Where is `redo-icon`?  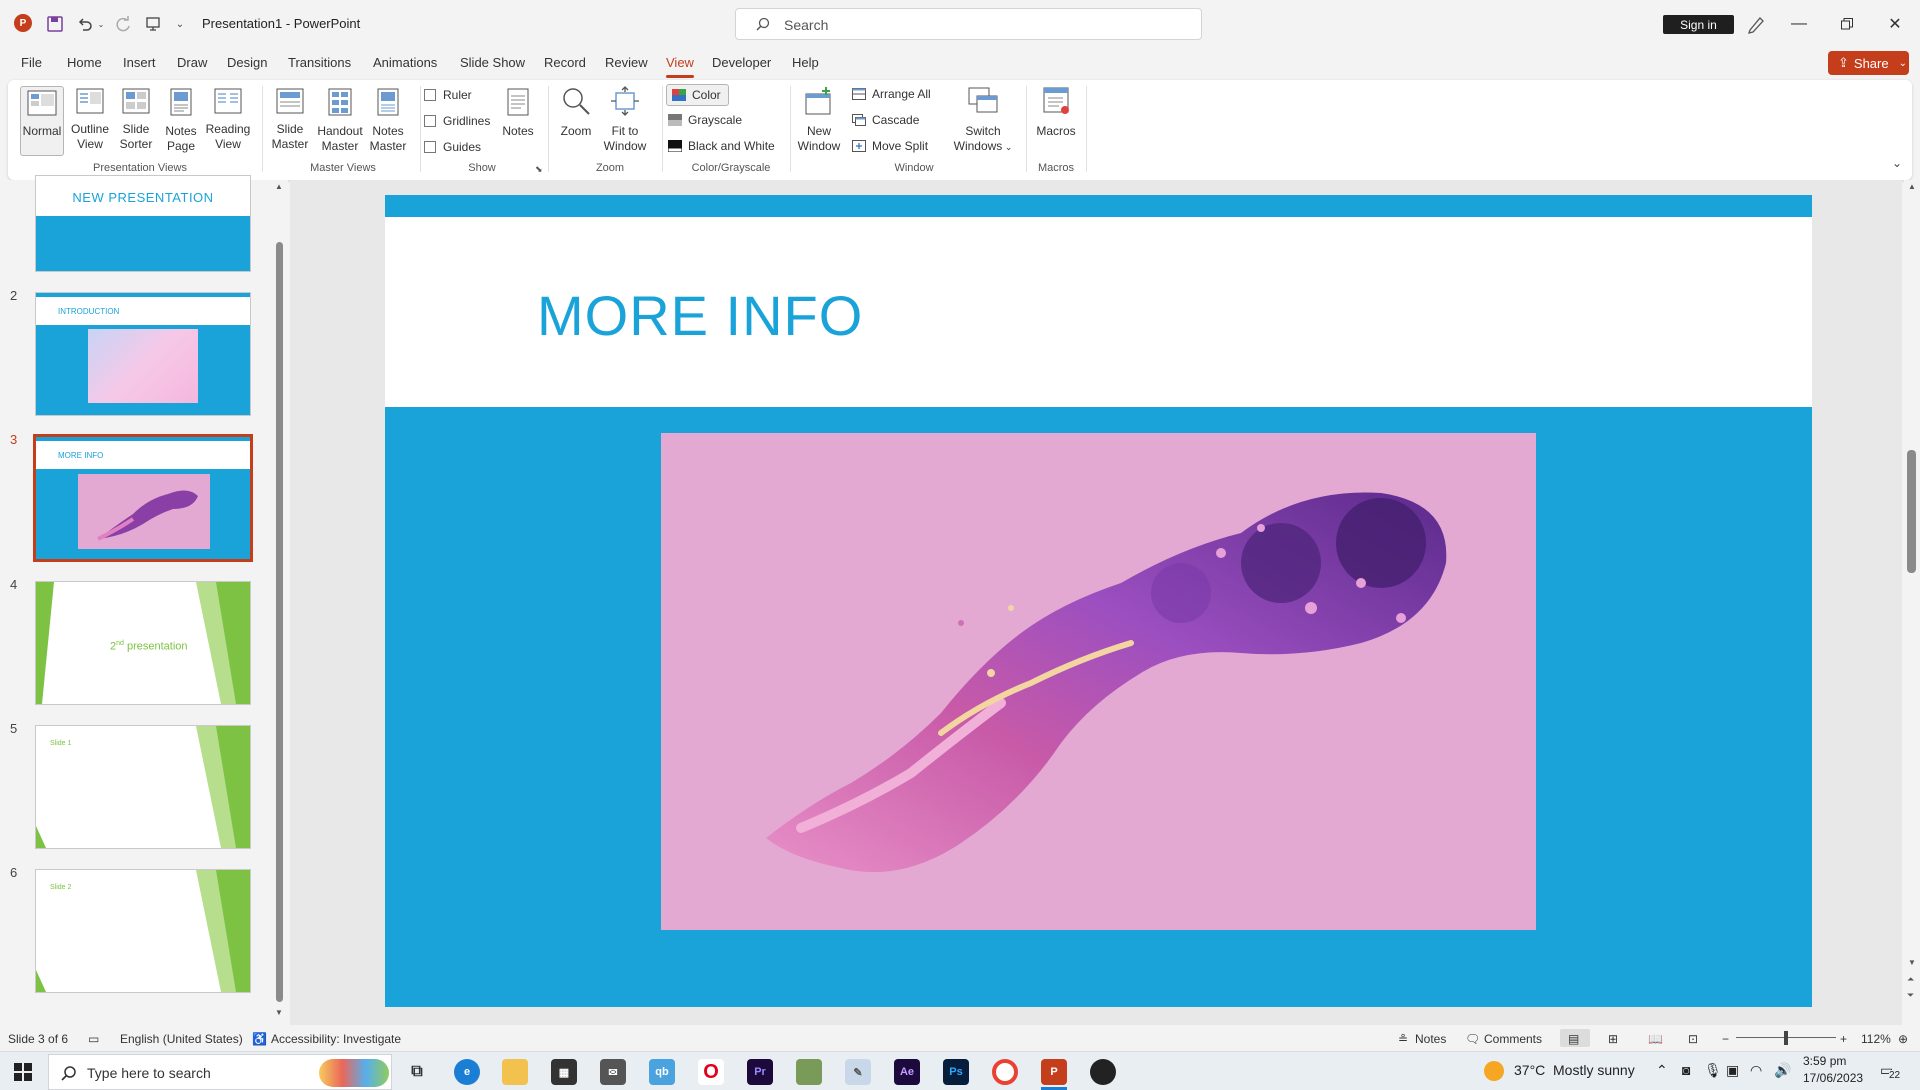 redo-icon is located at coordinates (123, 24).